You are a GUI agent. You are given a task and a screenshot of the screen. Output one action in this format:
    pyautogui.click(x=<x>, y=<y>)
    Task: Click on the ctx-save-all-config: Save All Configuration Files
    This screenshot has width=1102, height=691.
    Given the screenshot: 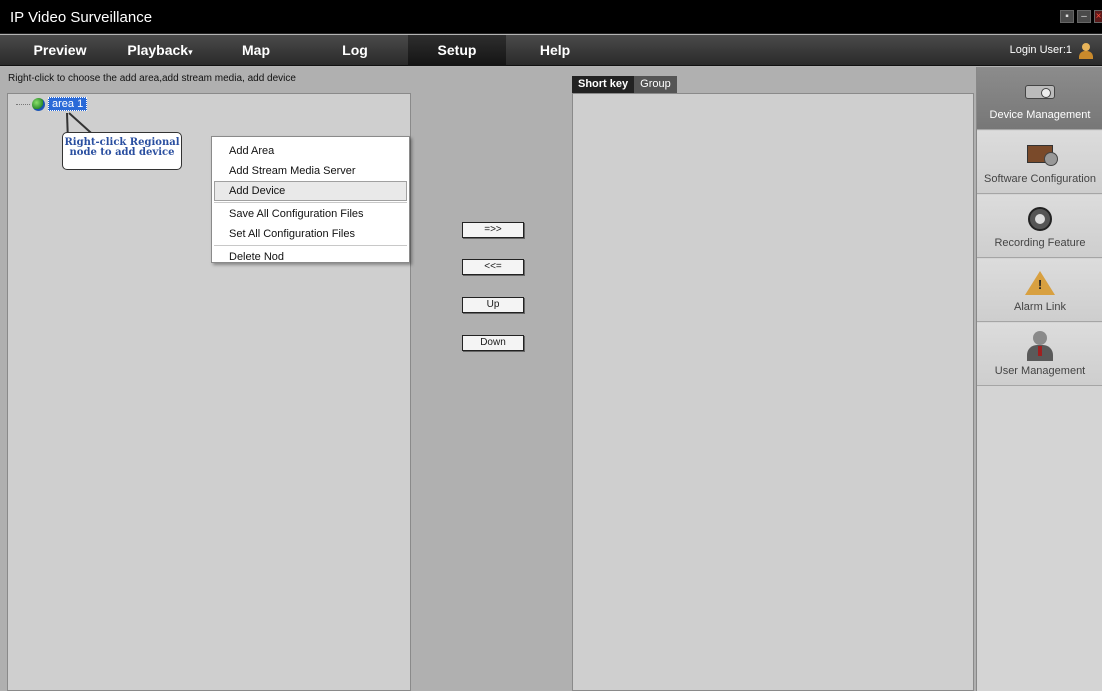 What is the action you would take?
    pyautogui.click(x=310, y=214)
    